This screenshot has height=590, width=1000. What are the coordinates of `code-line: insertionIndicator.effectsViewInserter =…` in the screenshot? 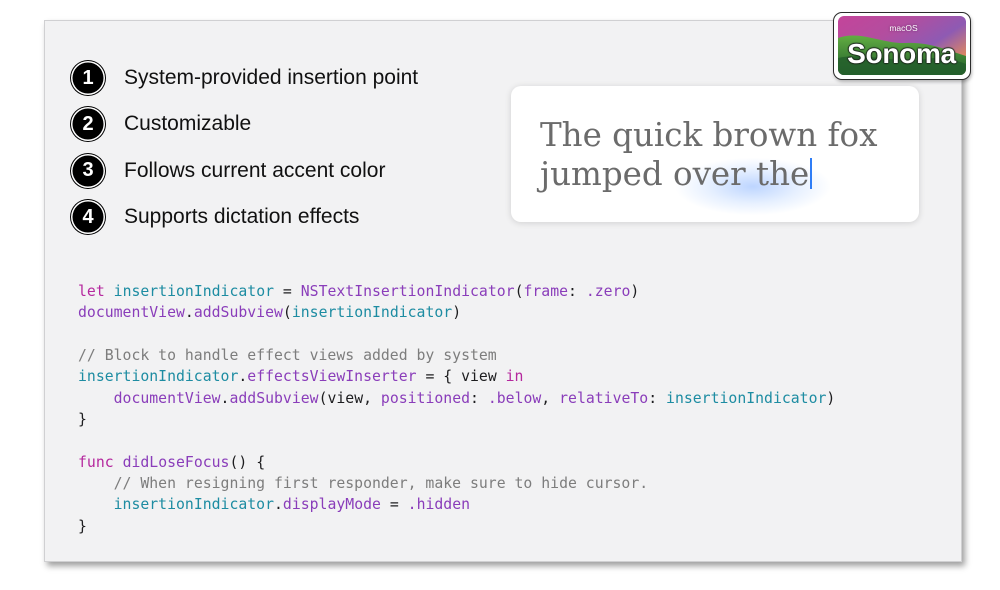 It's located at (456, 376).